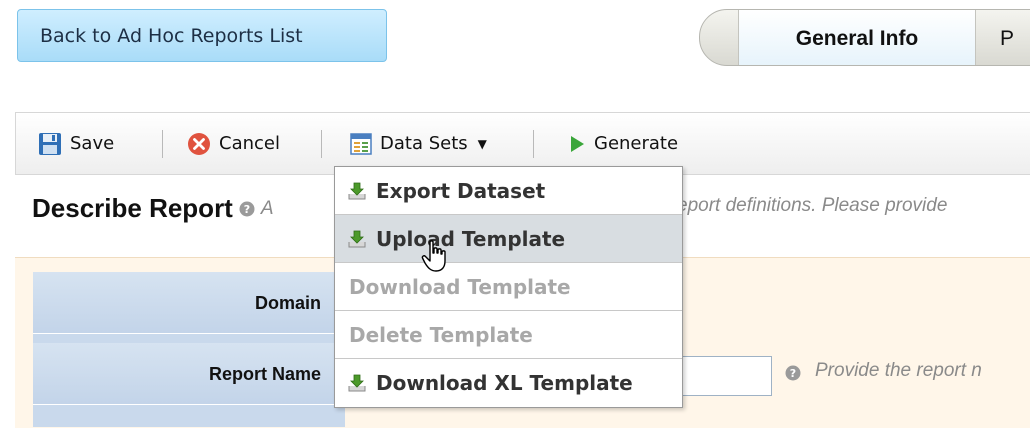 Image resolution: width=1030 pixels, height=428 pixels. Describe the element at coordinates (424, 143) in the screenshot. I see `data-sets-label: Data Sets` at that location.